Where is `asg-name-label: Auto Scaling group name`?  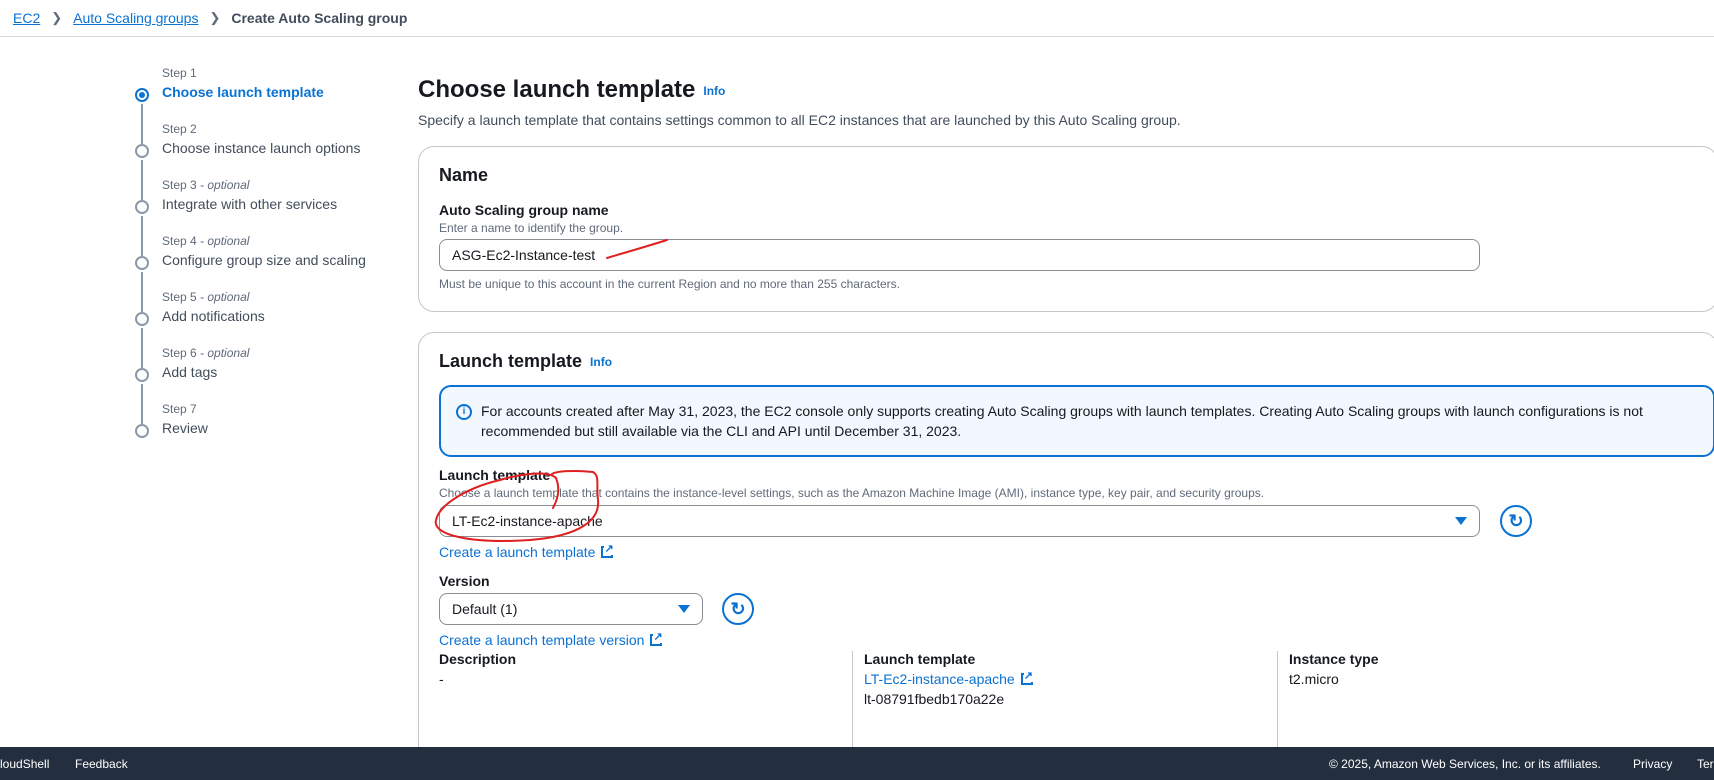
asg-name-label: Auto Scaling group name is located at coordinates (524, 210).